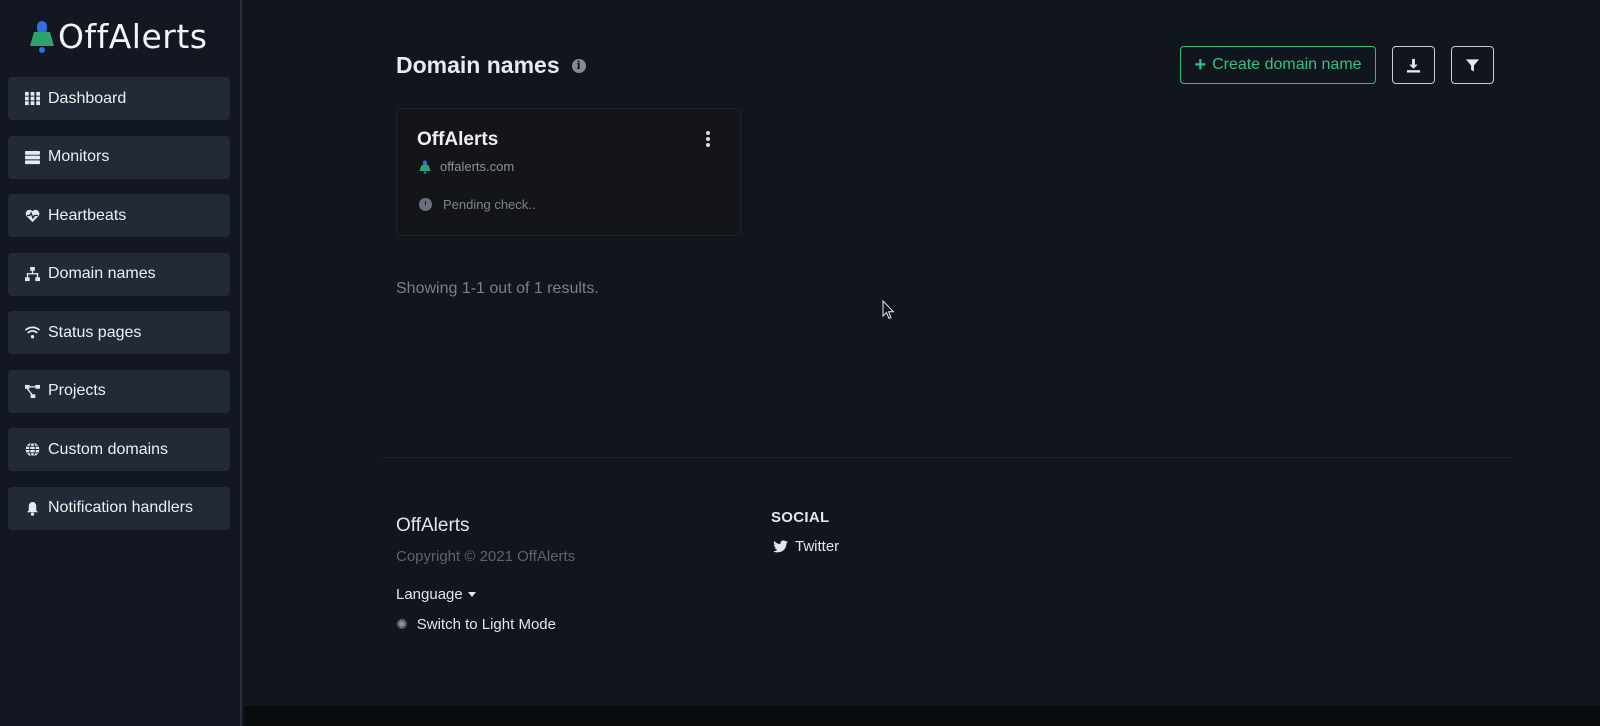 Image resolution: width=1600 pixels, height=726 pixels. Describe the element at coordinates (402, 624) in the screenshot. I see `sun-icon: ✺` at that location.